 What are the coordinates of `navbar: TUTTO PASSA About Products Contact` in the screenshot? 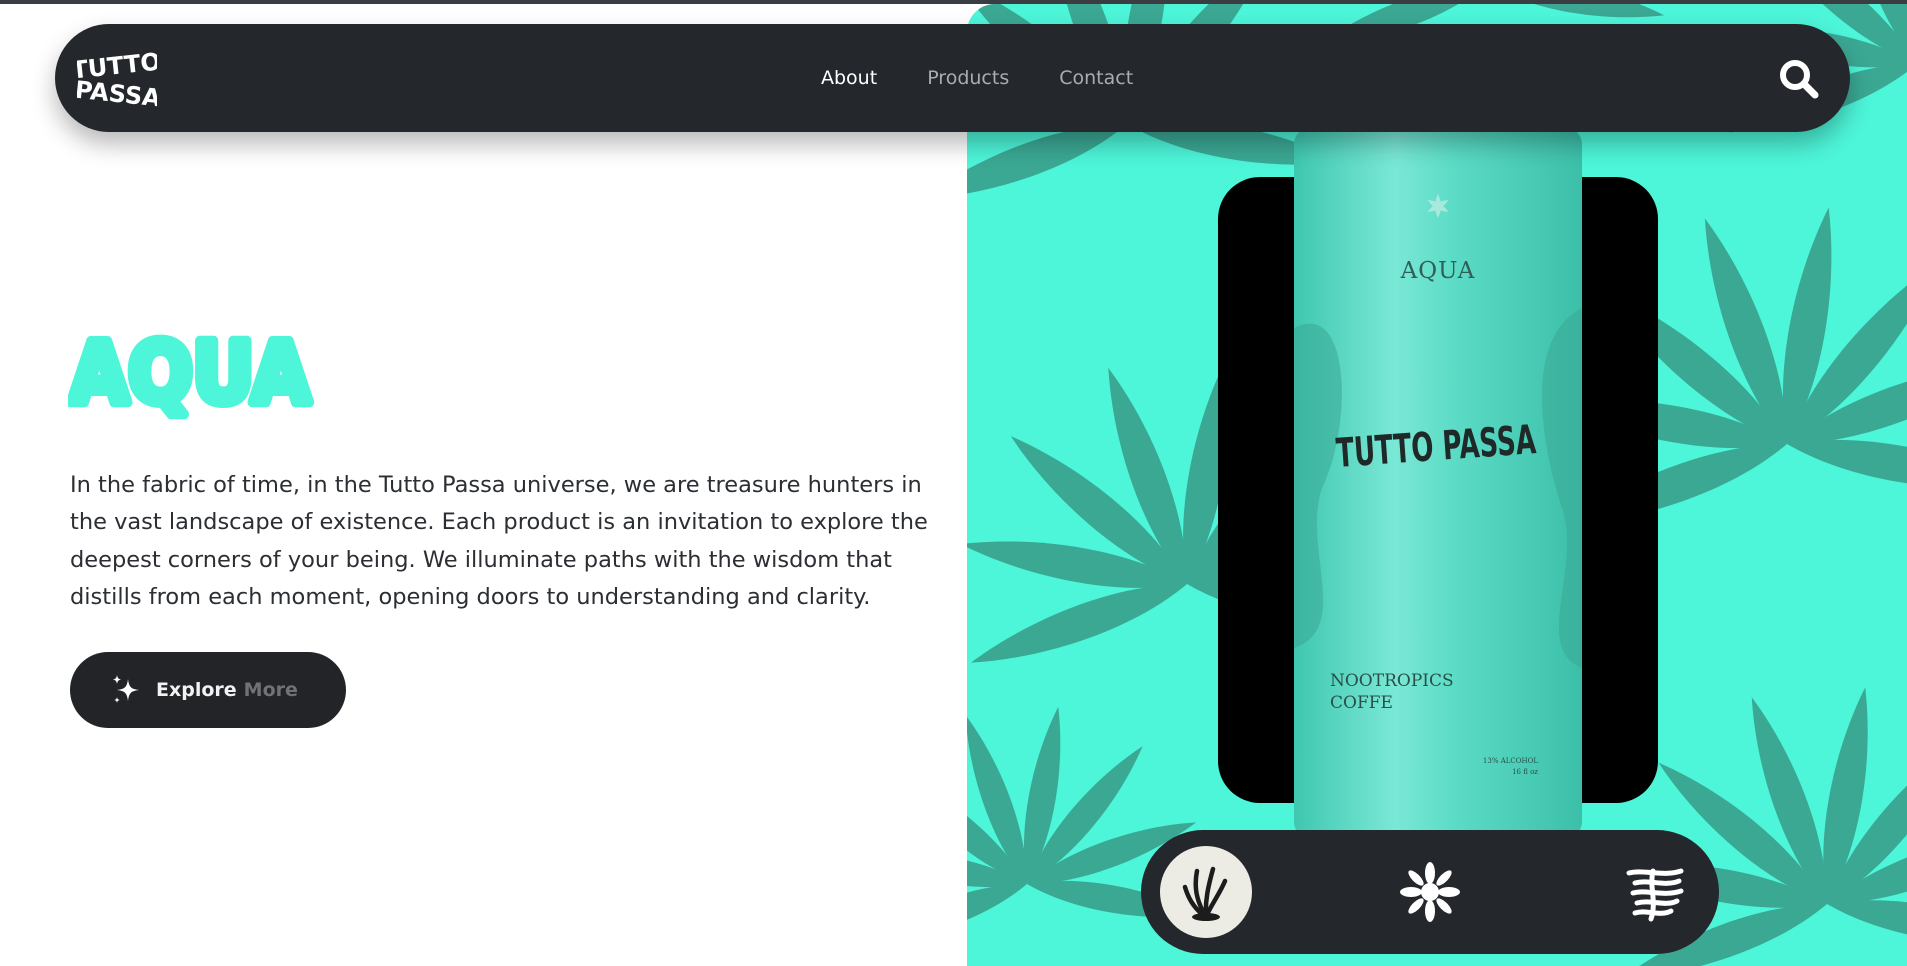 It's located at (952, 78).